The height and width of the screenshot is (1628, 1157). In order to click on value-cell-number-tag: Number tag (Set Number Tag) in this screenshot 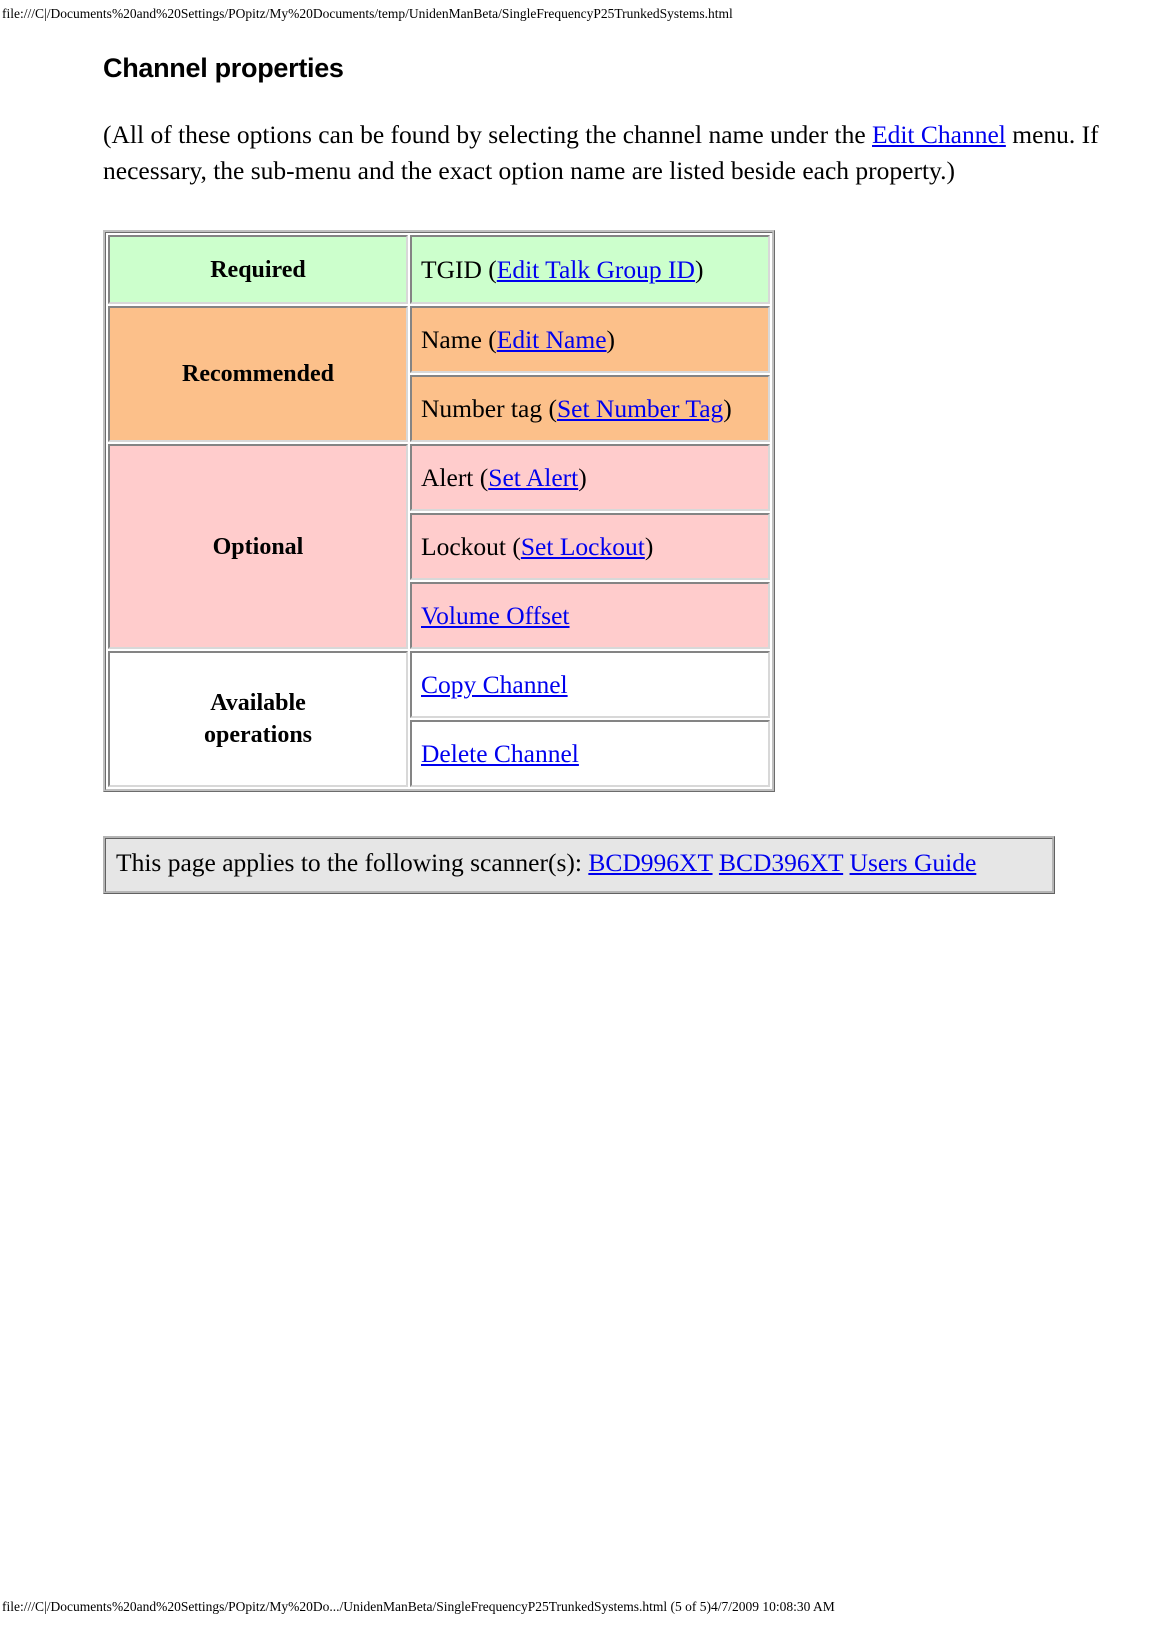, I will do `click(590, 408)`.